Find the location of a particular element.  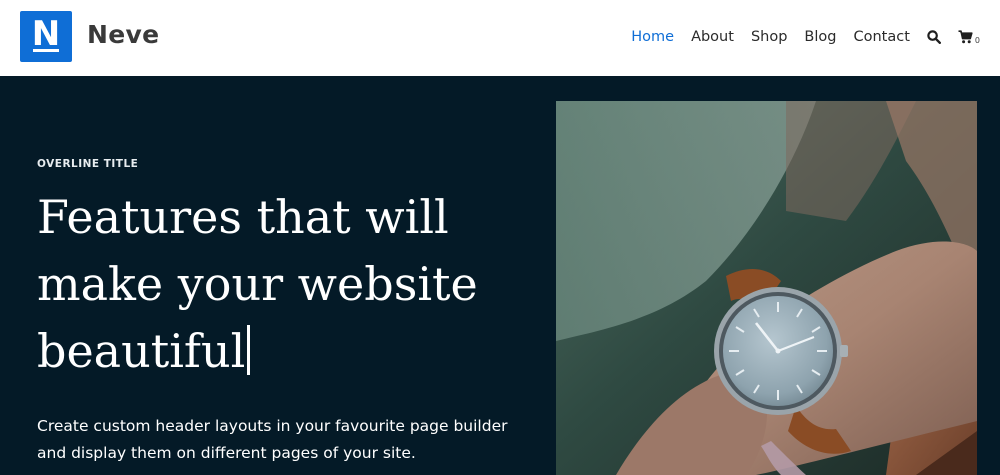

search-icon is located at coordinates (934, 37).